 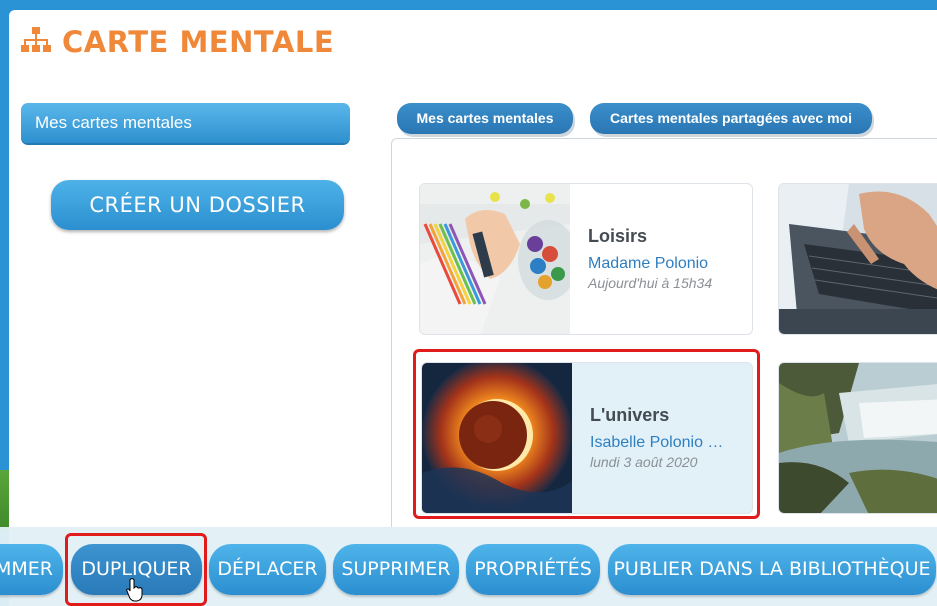 I want to click on waterfall-image, so click(x=858, y=438).